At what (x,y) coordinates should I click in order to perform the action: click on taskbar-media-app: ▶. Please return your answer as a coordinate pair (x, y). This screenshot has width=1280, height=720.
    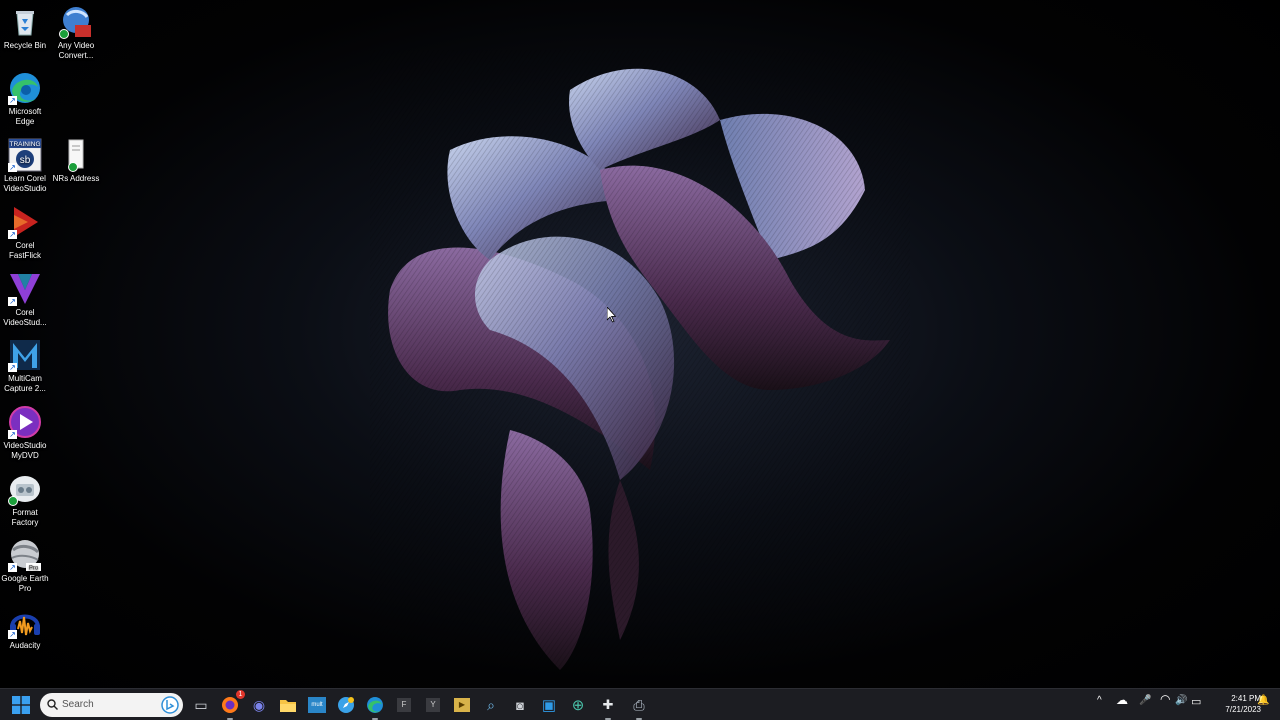
    Looking at the image, I should click on (462, 705).